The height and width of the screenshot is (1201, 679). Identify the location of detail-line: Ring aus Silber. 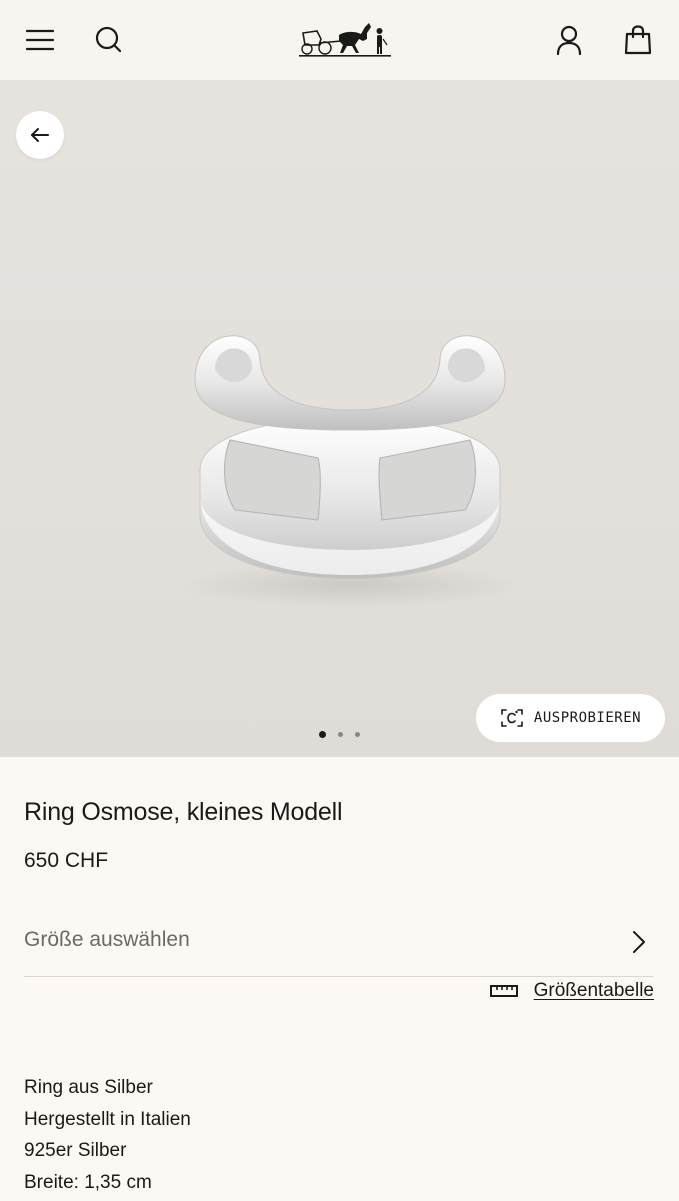
(88, 1087).